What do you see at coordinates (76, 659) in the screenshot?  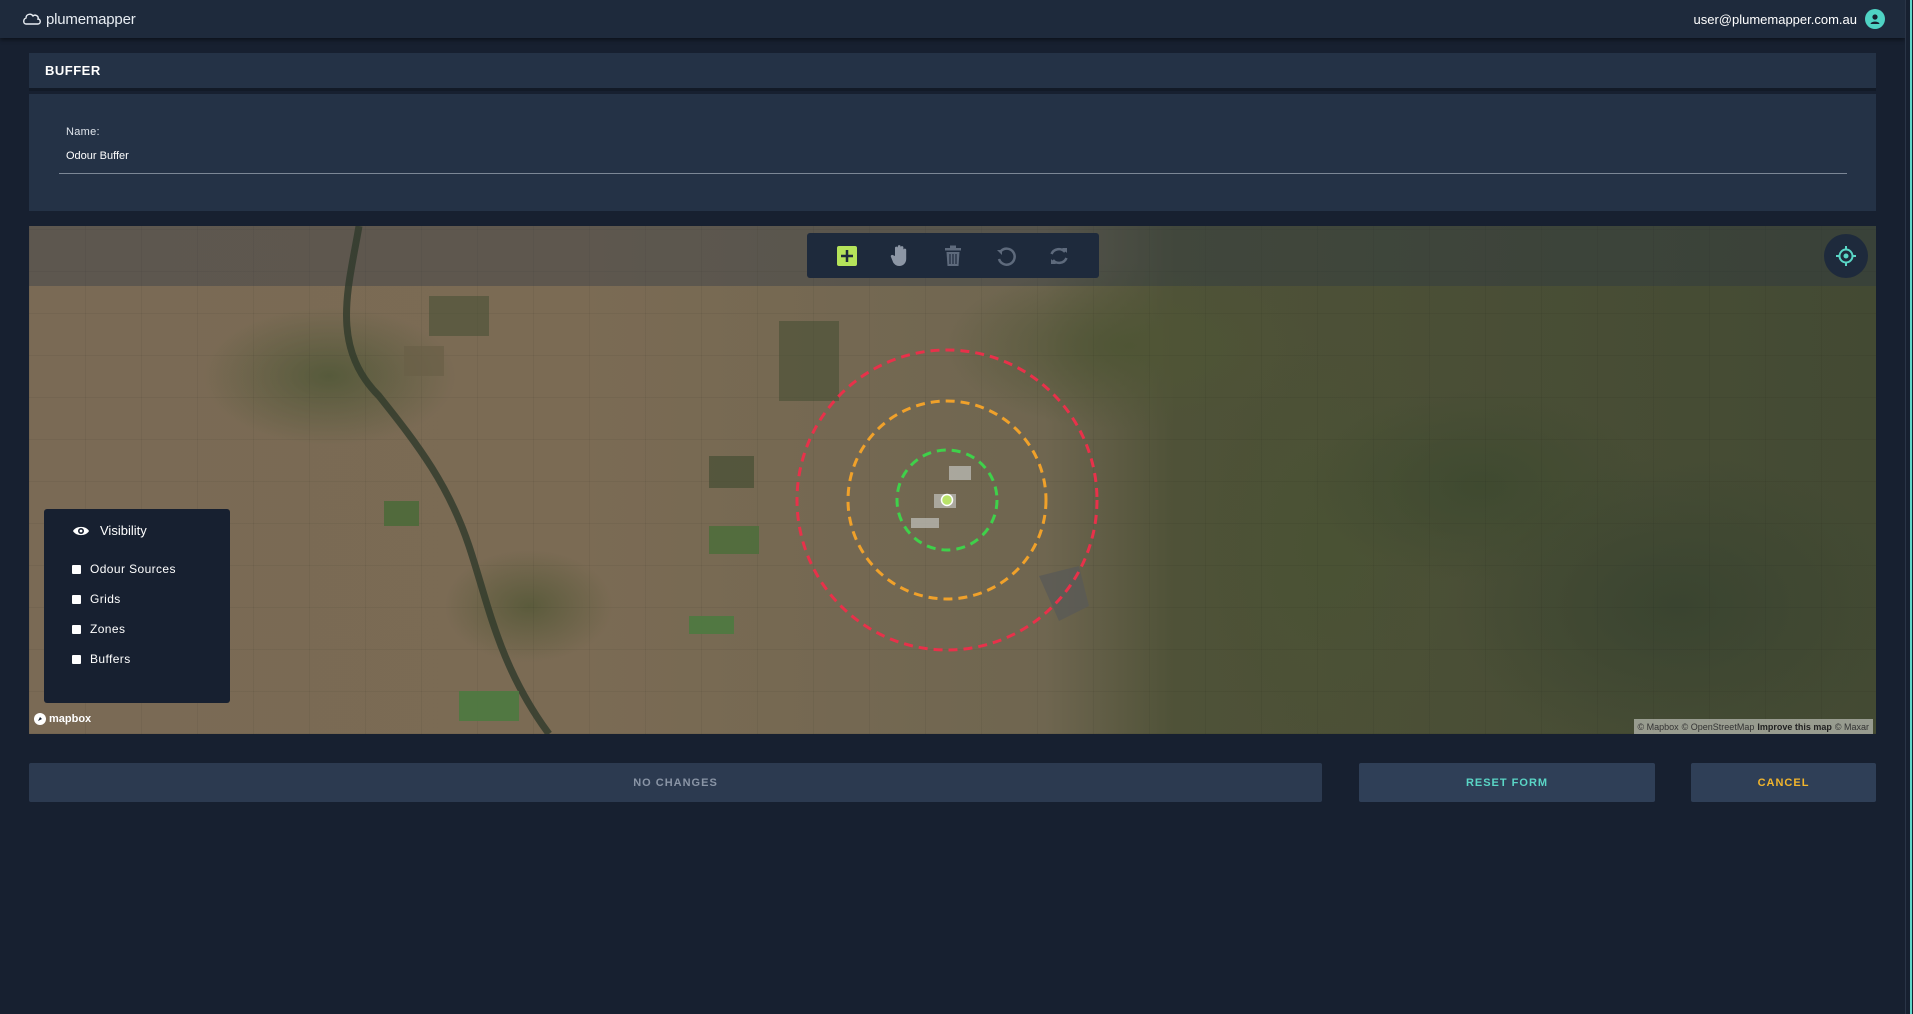 I see `buffers-checkbox` at bounding box center [76, 659].